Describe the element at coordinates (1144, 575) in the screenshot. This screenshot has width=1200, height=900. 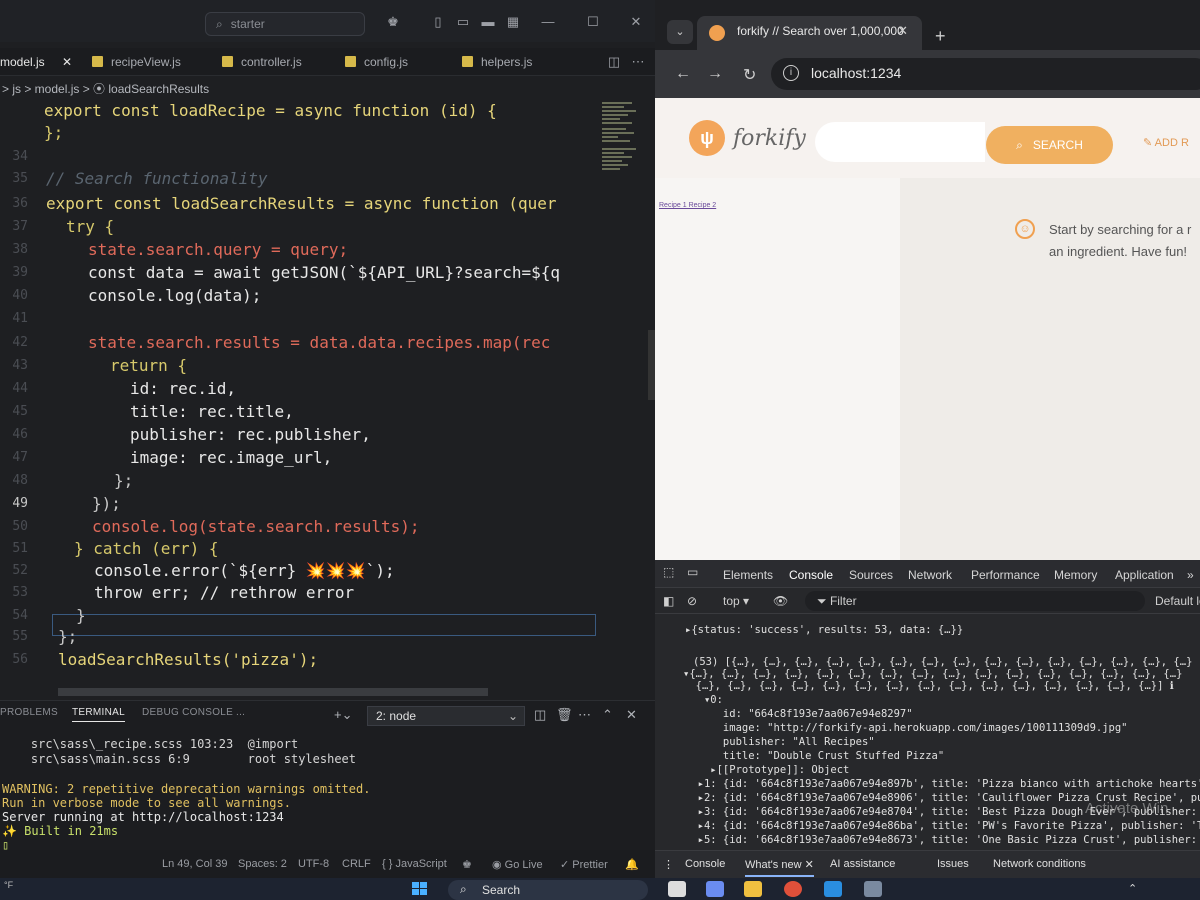
I see `tab-application: Application` at that location.